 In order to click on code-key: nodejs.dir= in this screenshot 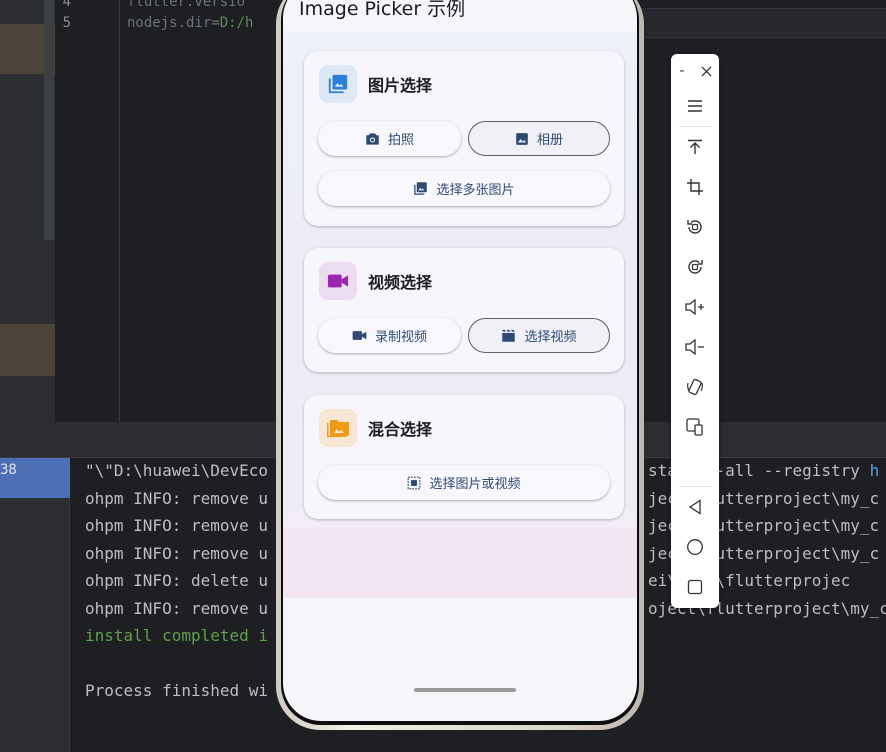, I will do `click(173, 23)`.